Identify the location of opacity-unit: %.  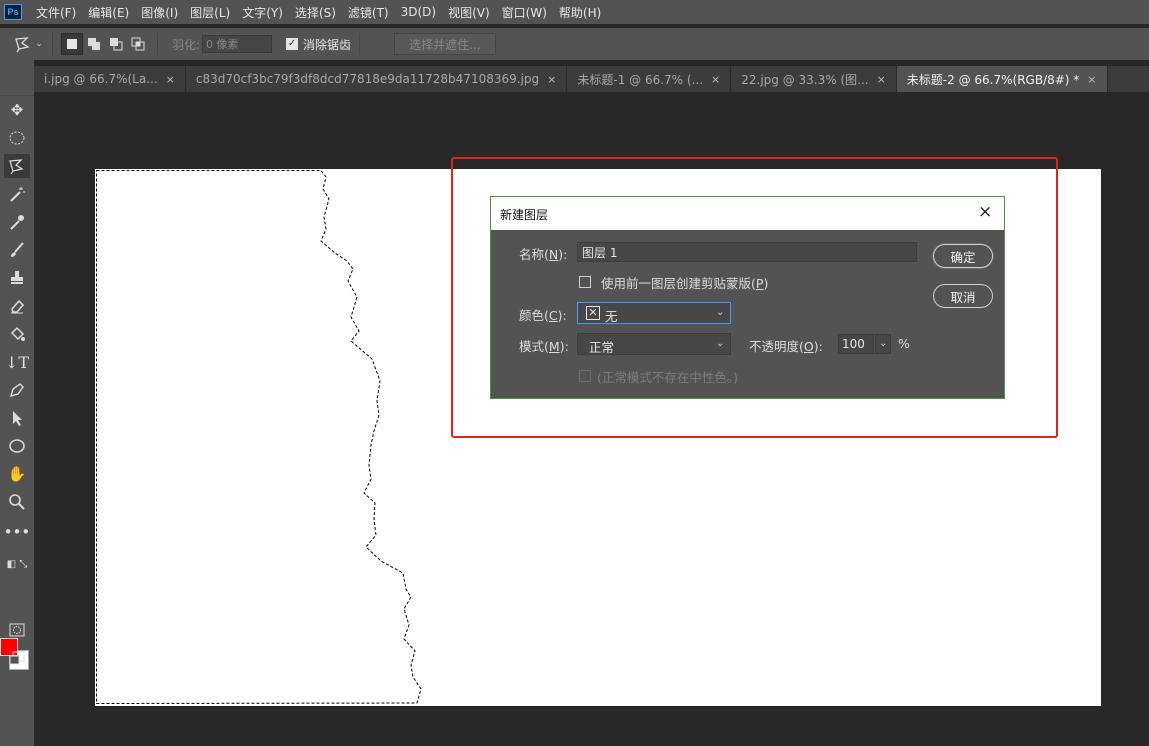
(904, 343).